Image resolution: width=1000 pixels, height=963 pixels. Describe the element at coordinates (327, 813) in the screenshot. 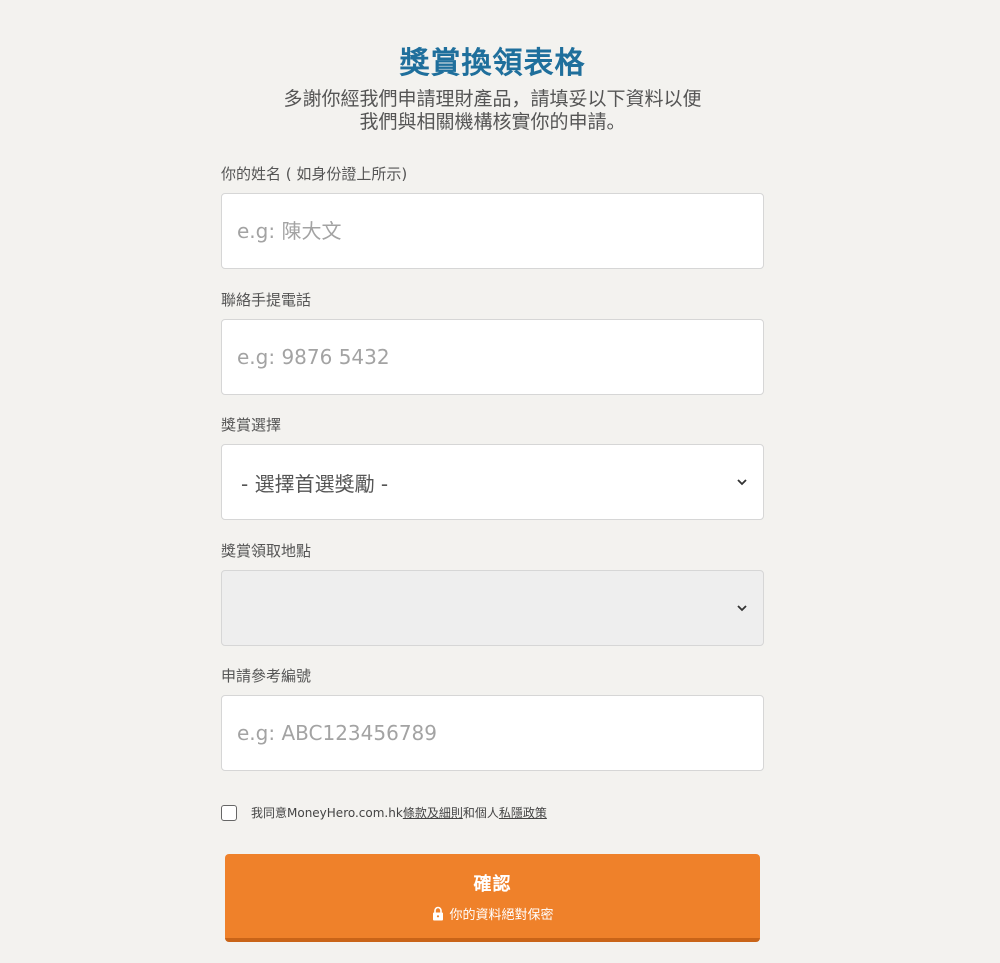

I see `agreement-prefix: 我同意MoneyHero.com.hk` at that location.